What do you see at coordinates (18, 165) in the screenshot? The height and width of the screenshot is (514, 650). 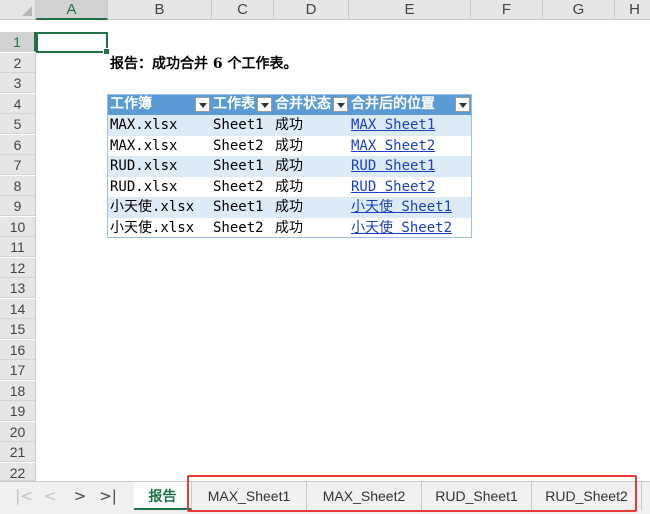 I see `row-header-7: 7` at bounding box center [18, 165].